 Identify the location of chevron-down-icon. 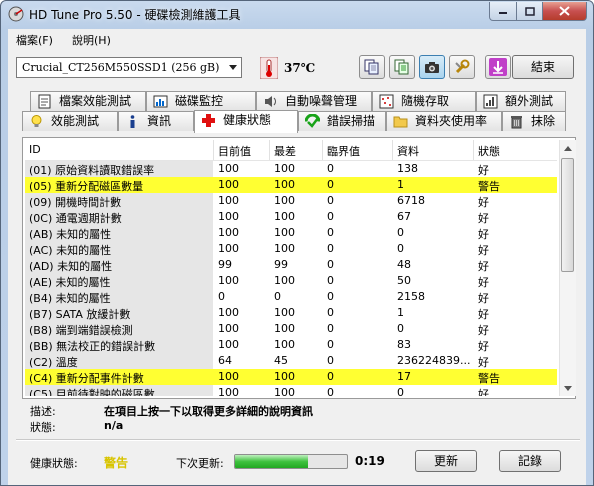
(568, 388).